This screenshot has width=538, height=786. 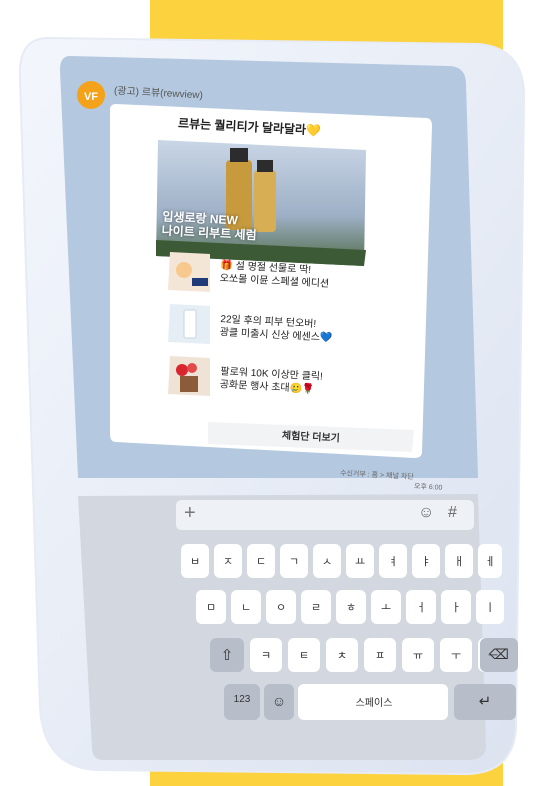 I want to click on key-row3-6: ㅜ, so click(x=456, y=655).